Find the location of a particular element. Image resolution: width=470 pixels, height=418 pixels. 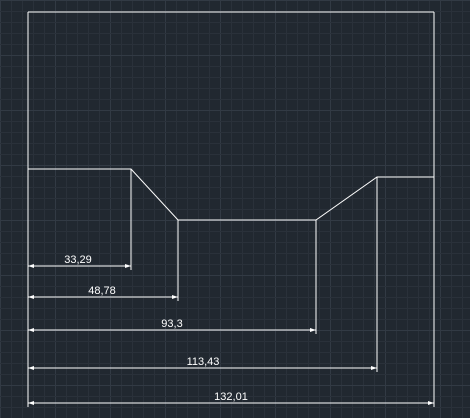

dimension-48-78: 48,78 is located at coordinates (103, 292).